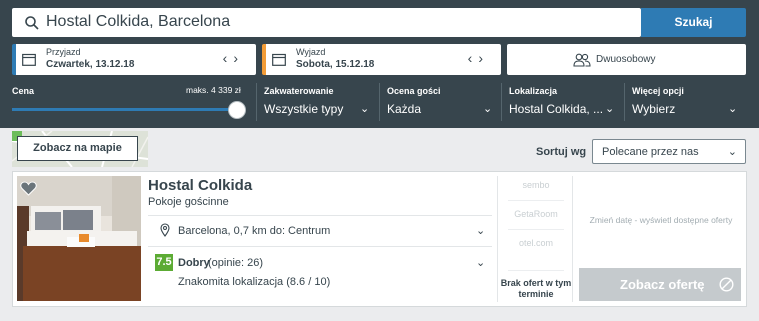  What do you see at coordinates (533, 91) in the screenshot?
I see `location-filter-label: Lokalizacja` at bounding box center [533, 91].